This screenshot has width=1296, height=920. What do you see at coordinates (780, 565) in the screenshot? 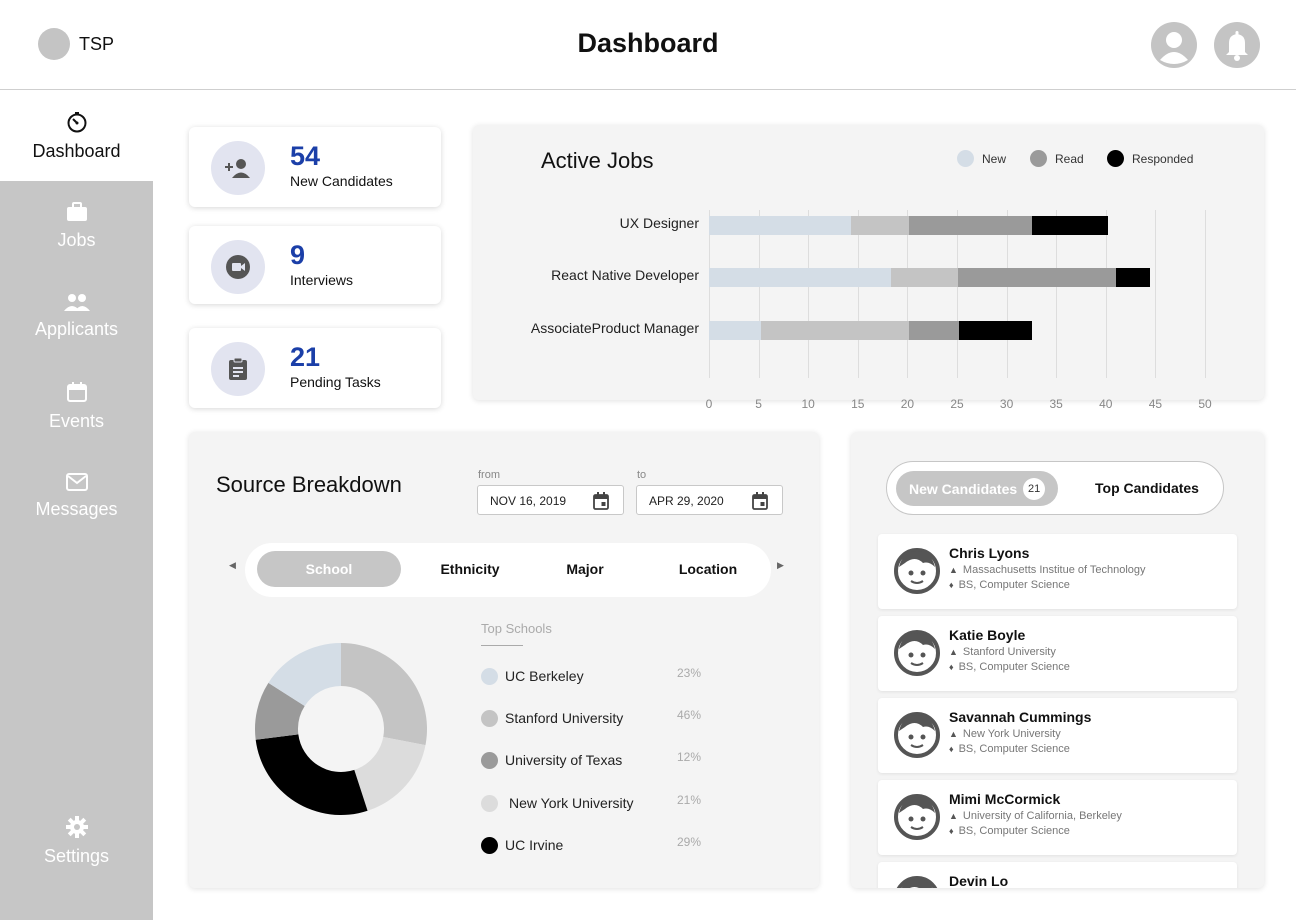
I see `tabs-scroll-right-icon: ▶` at bounding box center [780, 565].